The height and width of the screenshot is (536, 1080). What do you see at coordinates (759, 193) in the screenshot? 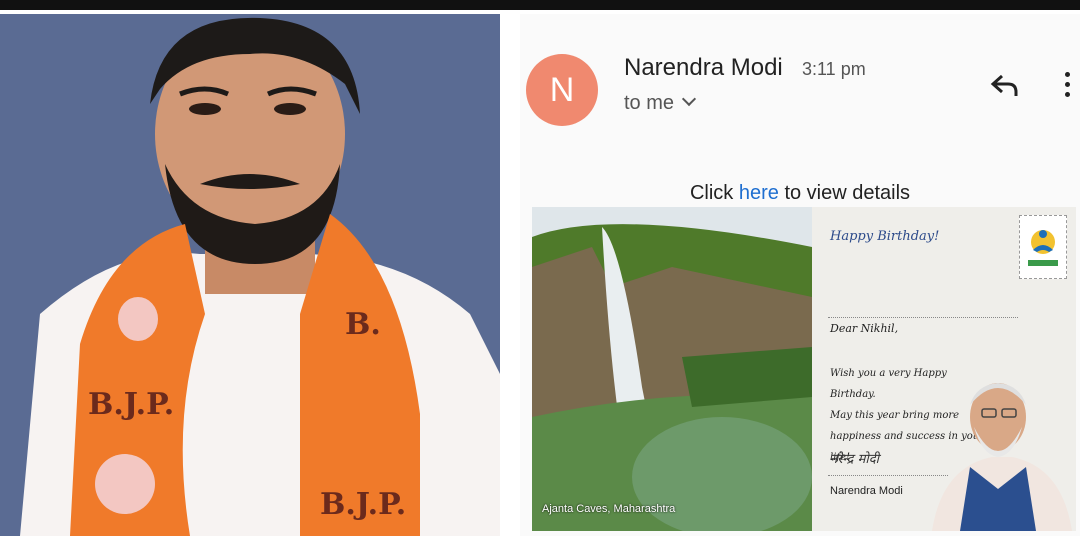
I see `here-link: here` at bounding box center [759, 193].